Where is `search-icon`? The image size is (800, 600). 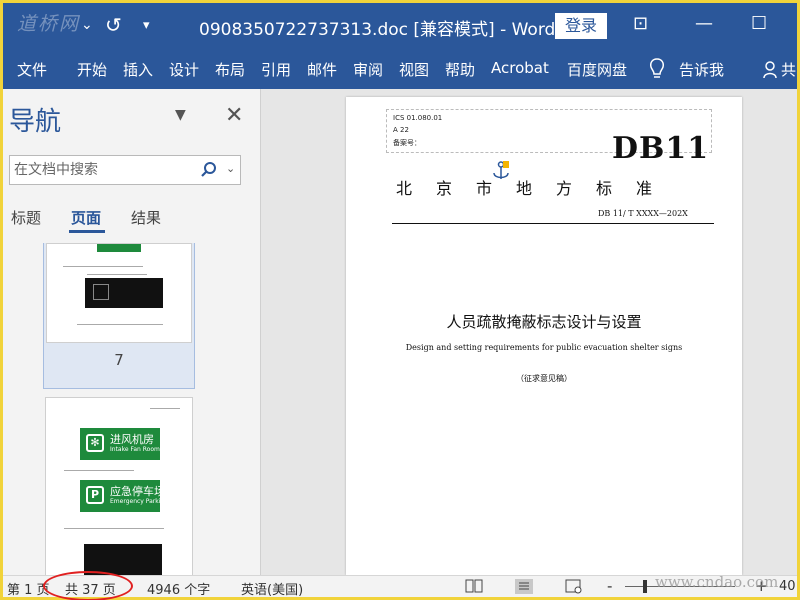 search-icon is located at coordinates (209, 170).